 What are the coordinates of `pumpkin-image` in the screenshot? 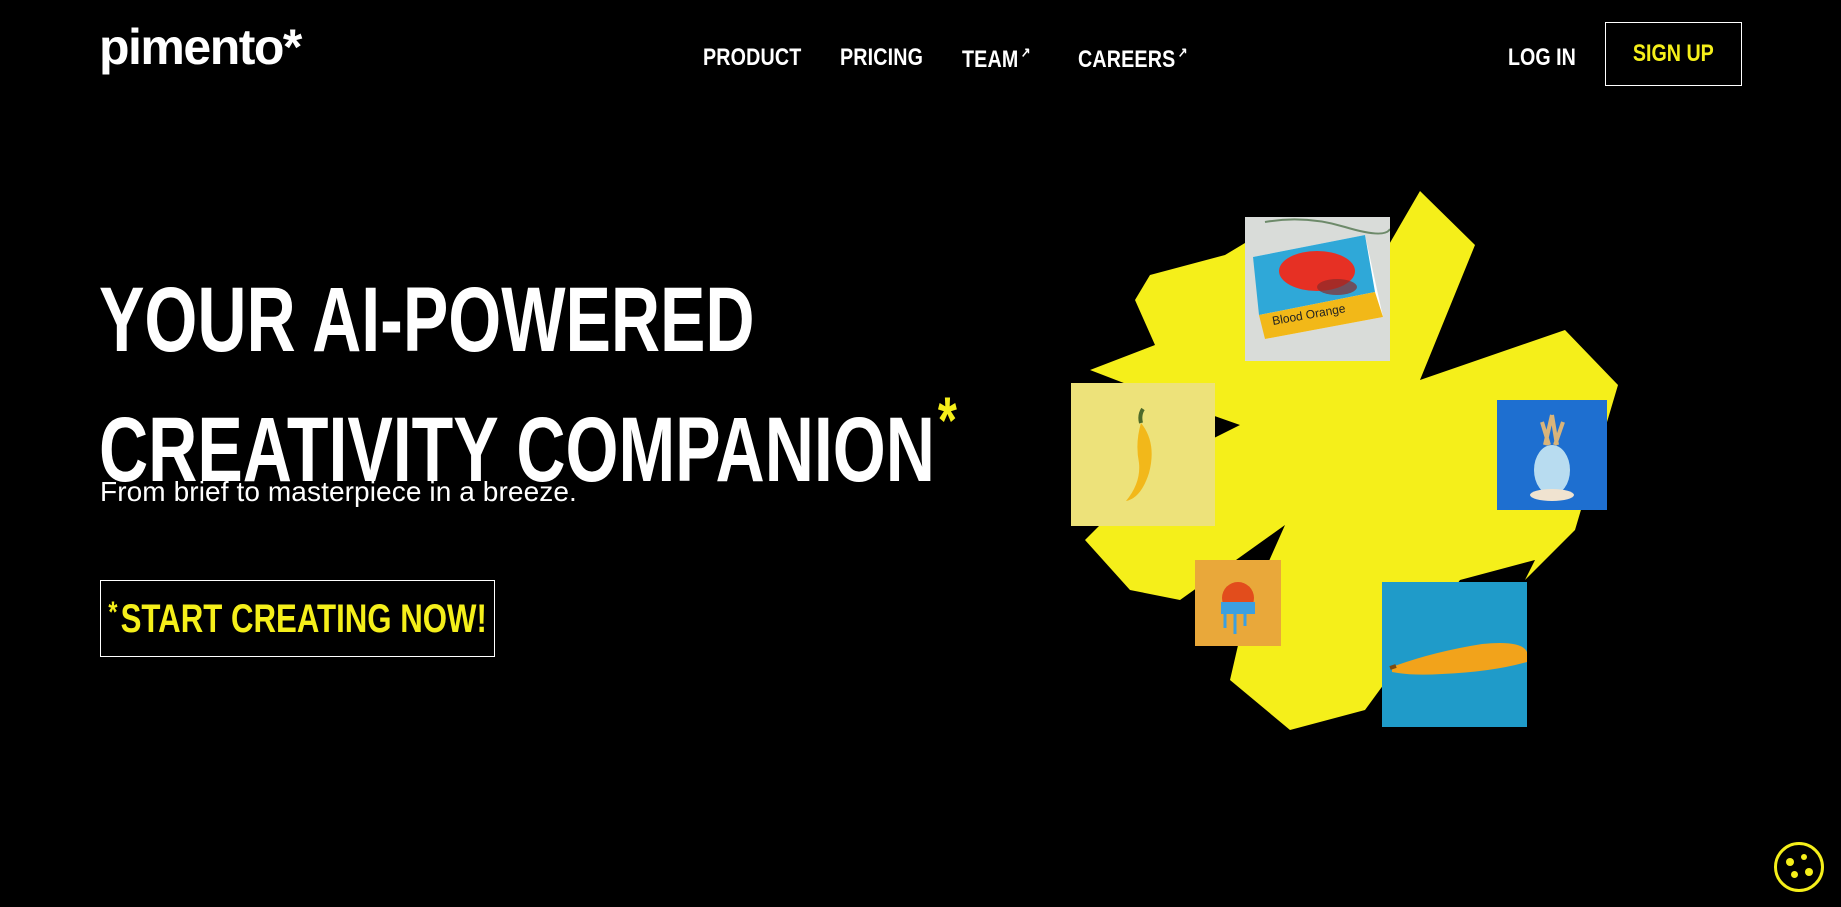 It's located at (1238, 603).